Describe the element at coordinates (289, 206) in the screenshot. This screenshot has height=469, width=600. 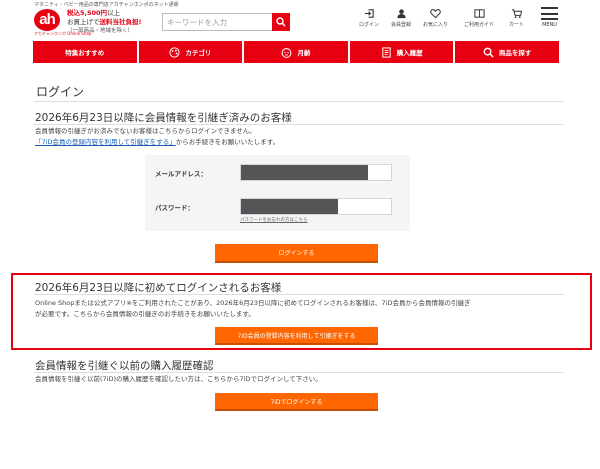
I see `password-redacted-value` at that location.